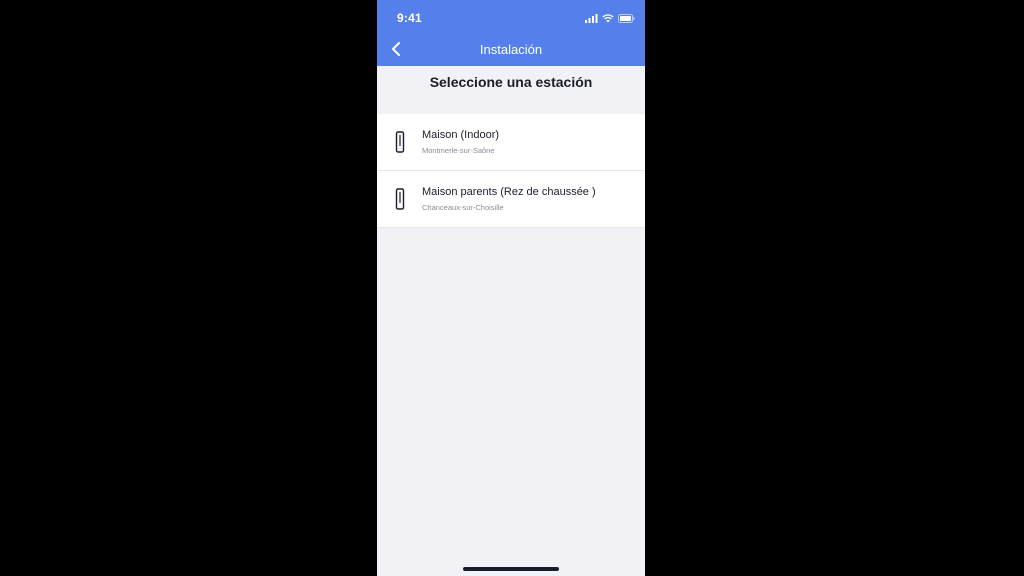 This screenshot has height=576, width=1024. Describe the element at coordinates (511, 49) in the screenshot. I see `page-title: Instalación` at that location.